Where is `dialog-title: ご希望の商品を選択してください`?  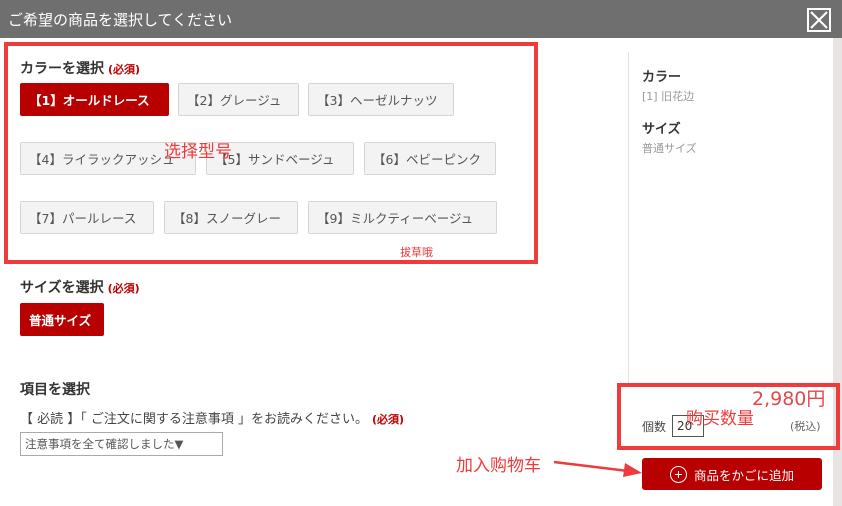 dialog-title: ご希望の商品を選択してください is located at coordinates (120, 20).